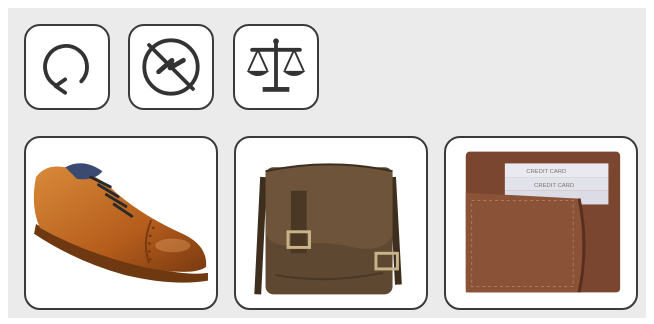 The image size is (654, 324). I want to click on wallet-image: CREDIT CARD CREDIT CARD, so click(543, 222).